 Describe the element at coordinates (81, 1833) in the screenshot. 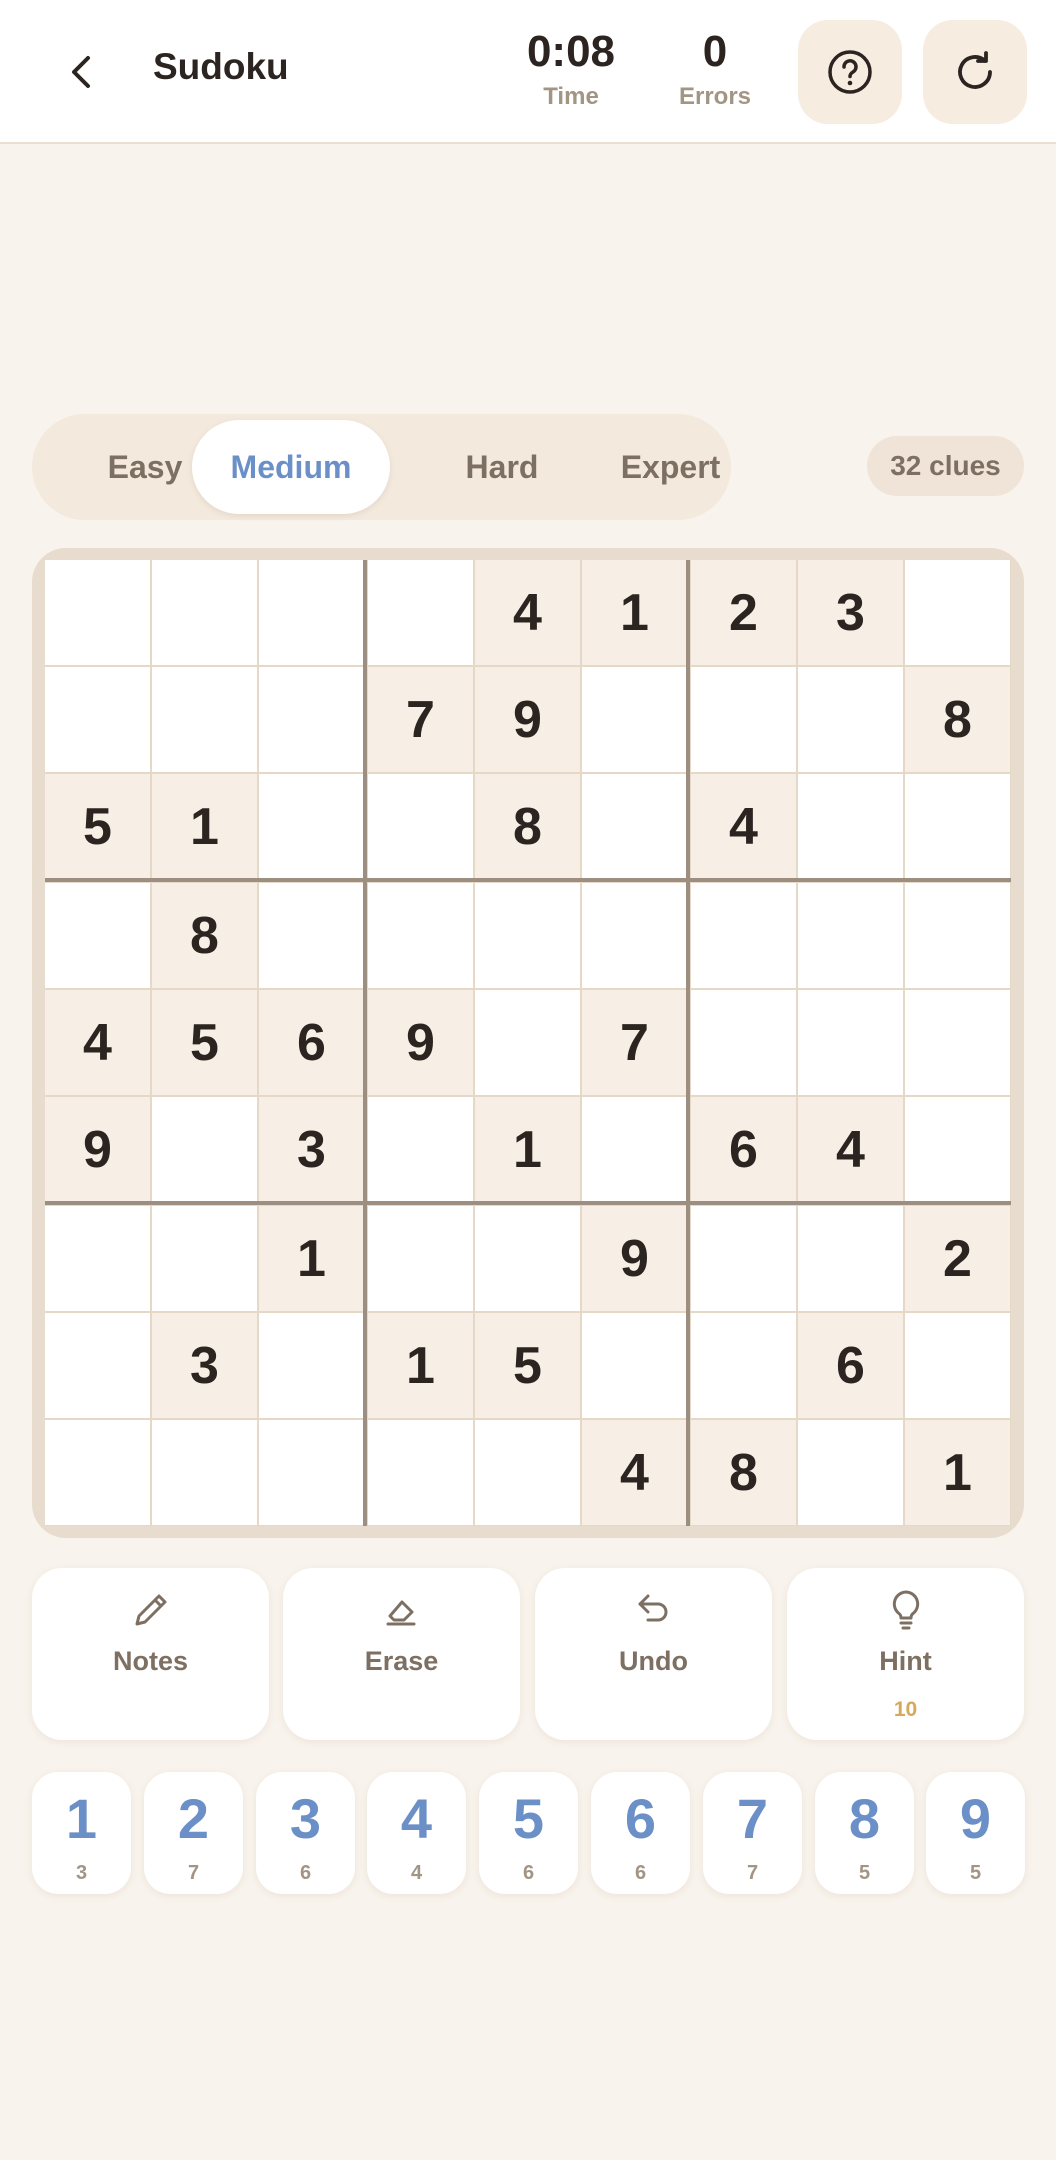

I see `number-key-1: 13` at that location.